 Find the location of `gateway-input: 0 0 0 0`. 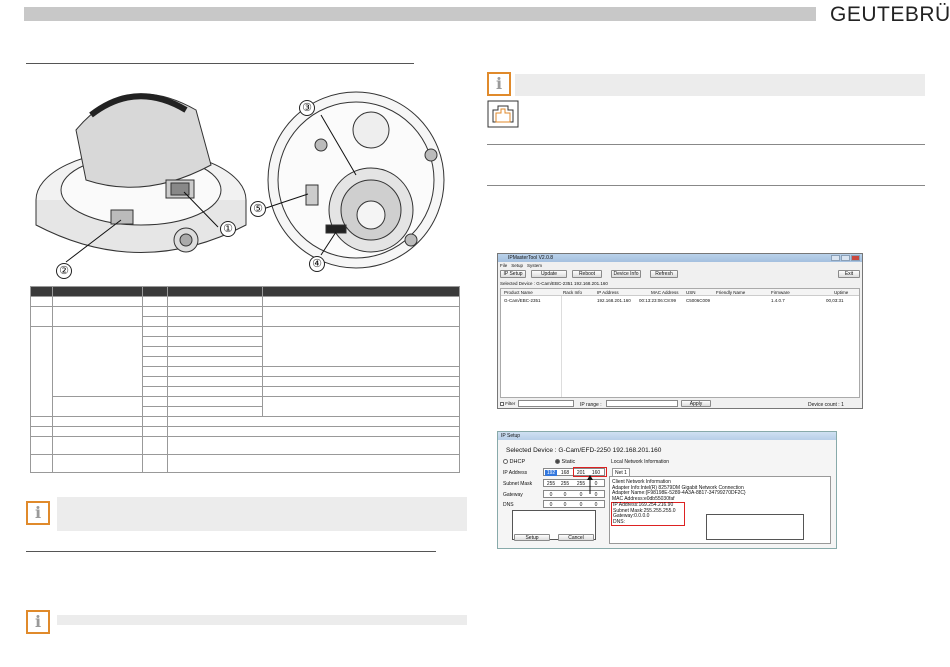

gateway-input: 0 0 0 0 is located at coordinates (574, 494).